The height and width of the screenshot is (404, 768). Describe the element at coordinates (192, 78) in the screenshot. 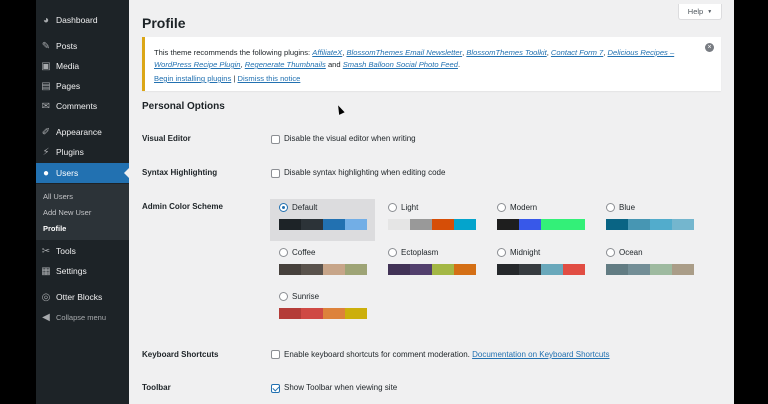

I see `begin-installing-link: Begin installing plugins` at that location.